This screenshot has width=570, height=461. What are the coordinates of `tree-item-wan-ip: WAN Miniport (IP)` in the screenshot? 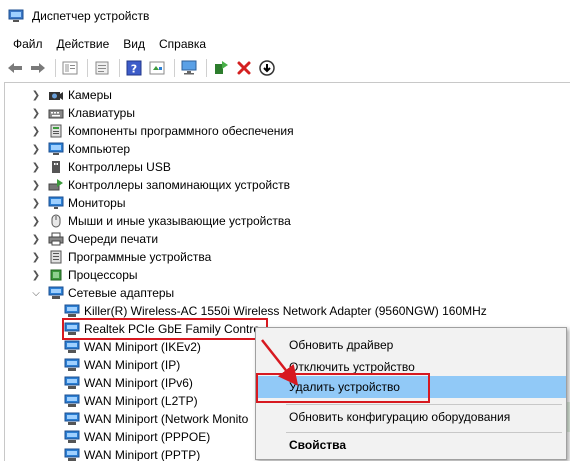 It's located at (122, 365).